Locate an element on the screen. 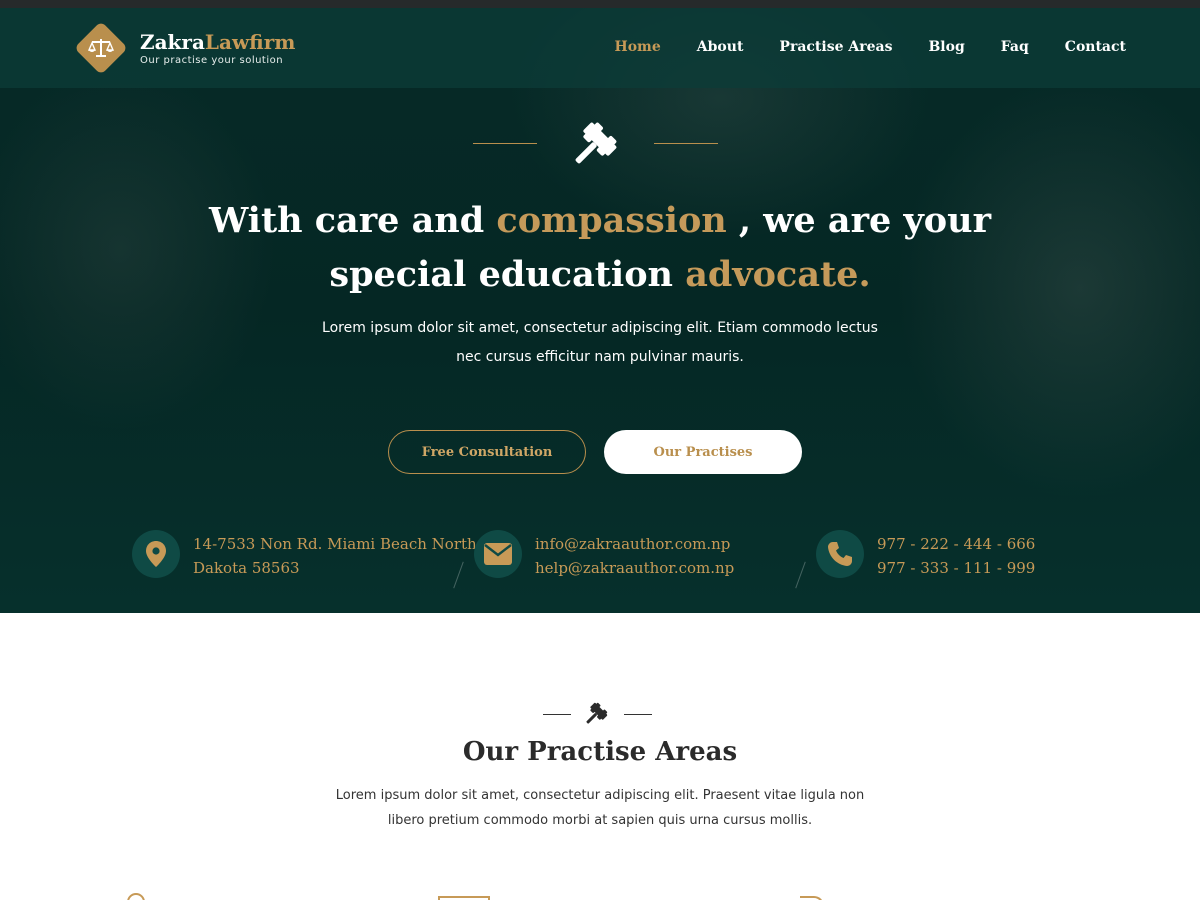  nav-item-practise-areas: Practise Areas is located at coordinates (835, 47).